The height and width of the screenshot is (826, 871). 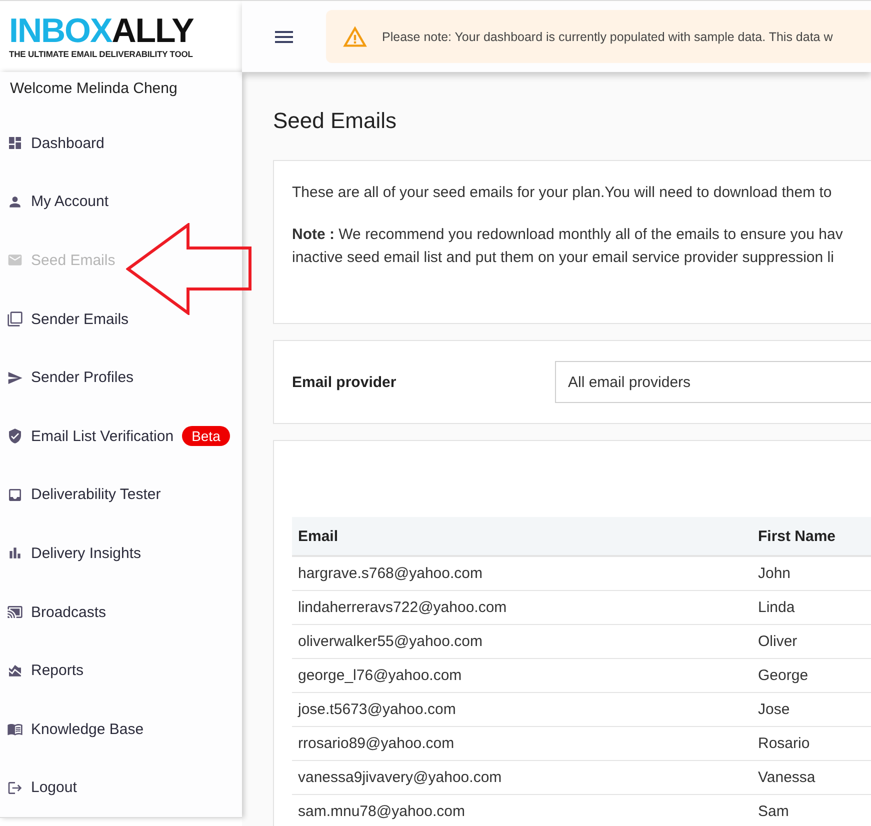 What do you see at coordinates (15, 494) in the screenshot?
I see `inbox-icon` at bounding box center [15, 494].